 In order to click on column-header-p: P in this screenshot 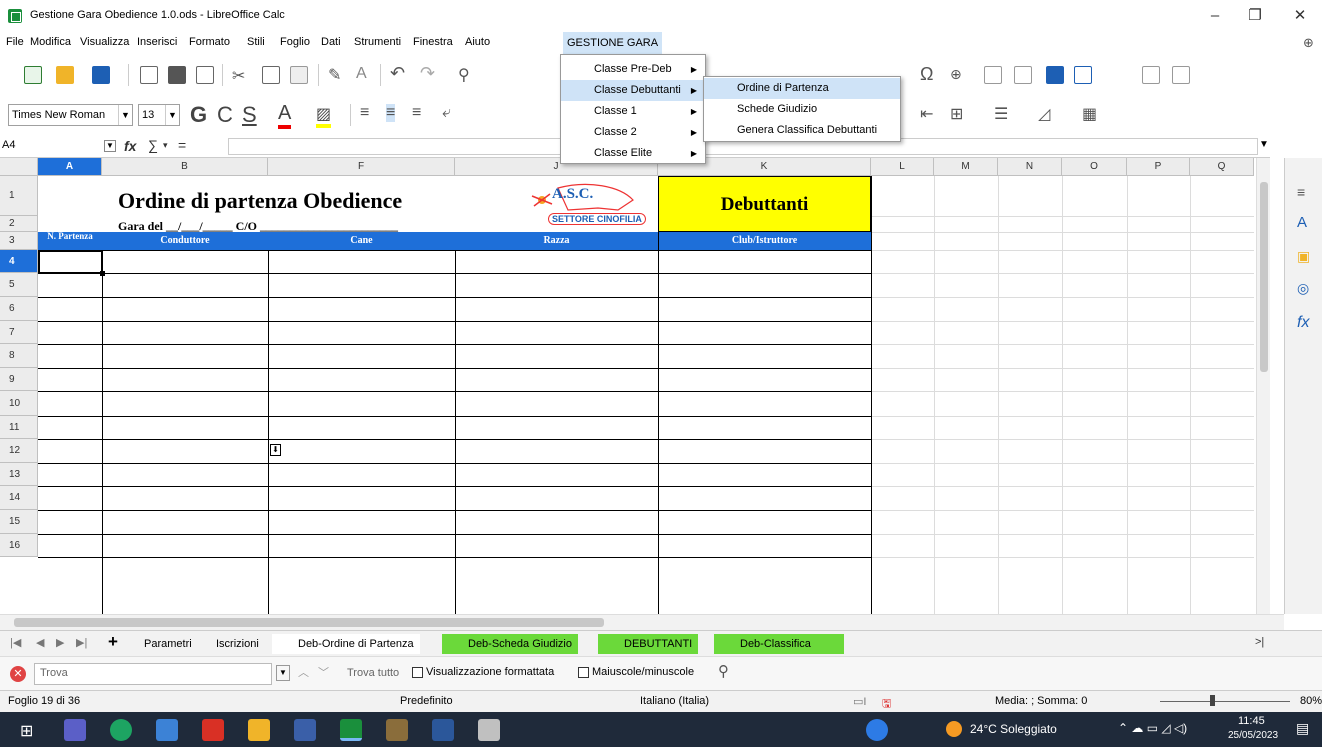, I will do `click(1158, 167)`.